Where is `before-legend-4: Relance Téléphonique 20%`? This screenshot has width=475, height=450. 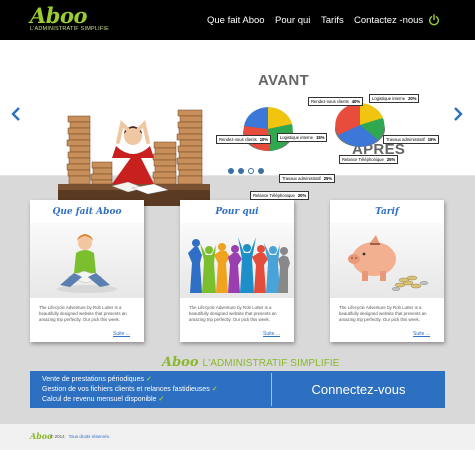 before-legend-4: Relance Téléphonique 20% is located at coordinates (280, 195).